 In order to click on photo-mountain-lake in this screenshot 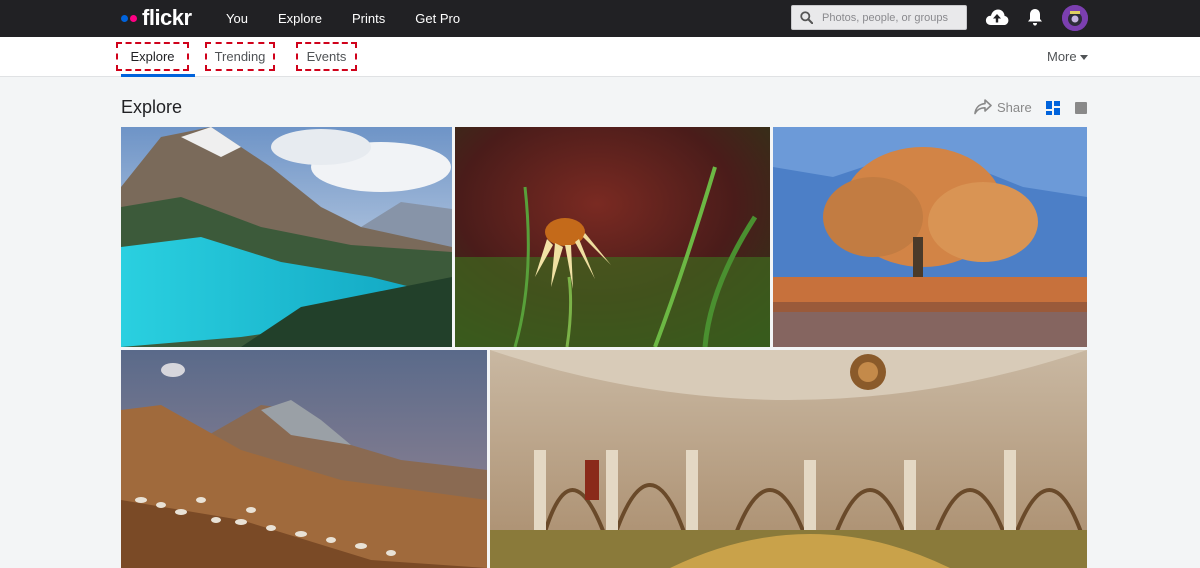, I will do `click(286, 237)`.